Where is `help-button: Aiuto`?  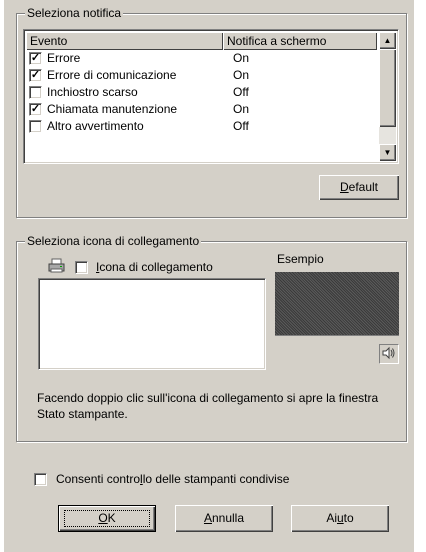 help-button: Aiuto is located at coordinates (340, 518).